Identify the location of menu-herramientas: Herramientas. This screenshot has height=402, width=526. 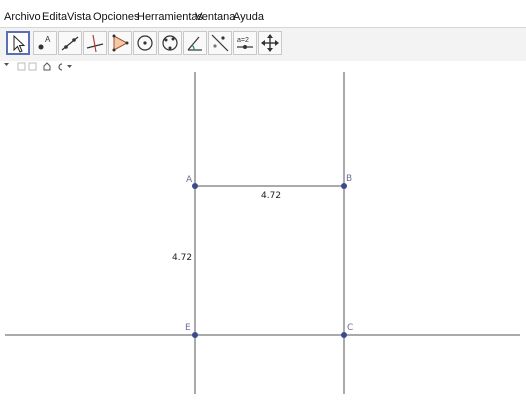
(170, 17).